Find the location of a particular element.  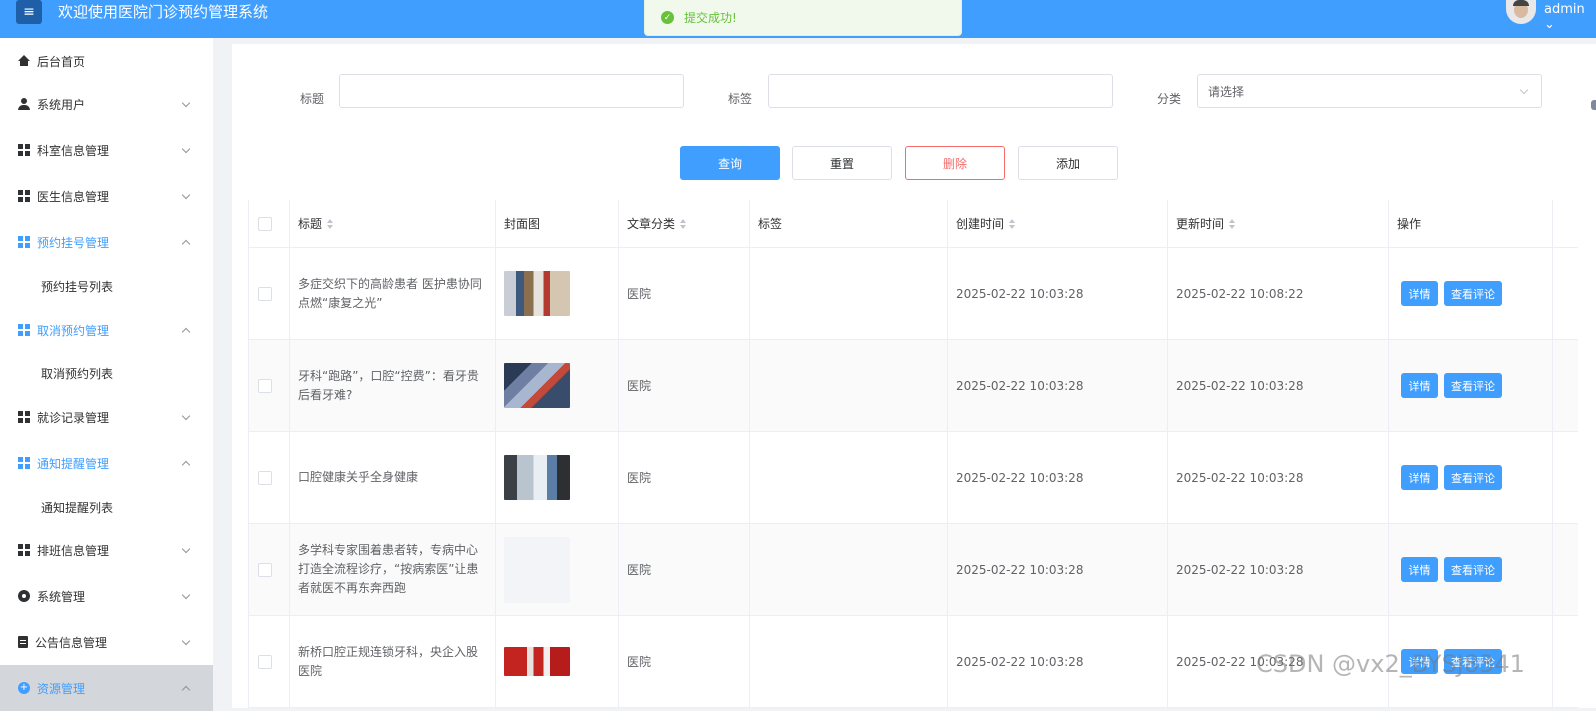

sidebar-item-label: 医生信息管理 is located at coordinates (73, 196).